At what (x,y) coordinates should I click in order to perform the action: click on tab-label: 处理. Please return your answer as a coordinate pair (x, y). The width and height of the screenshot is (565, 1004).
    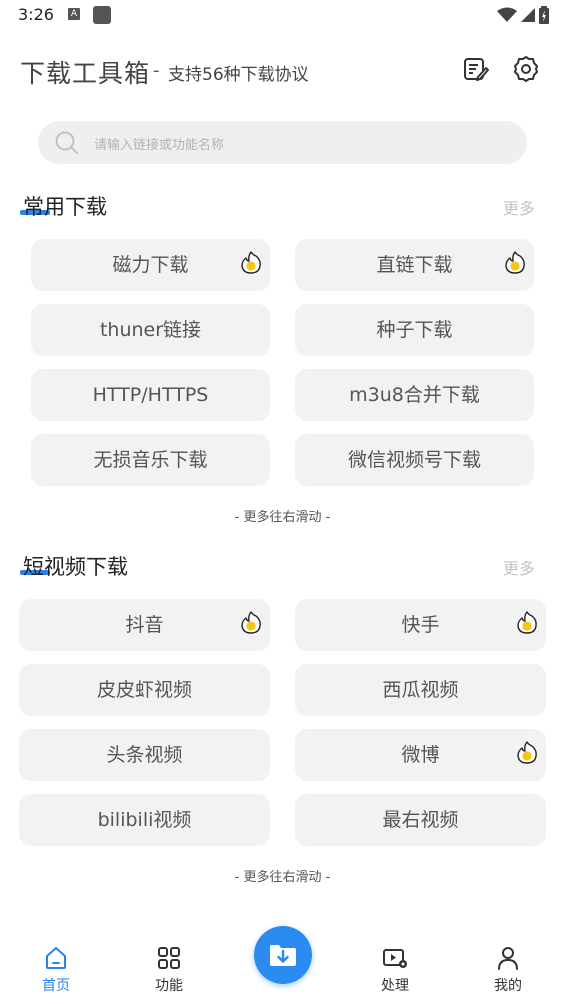
    Looking at the image, I should click on (395, 986).